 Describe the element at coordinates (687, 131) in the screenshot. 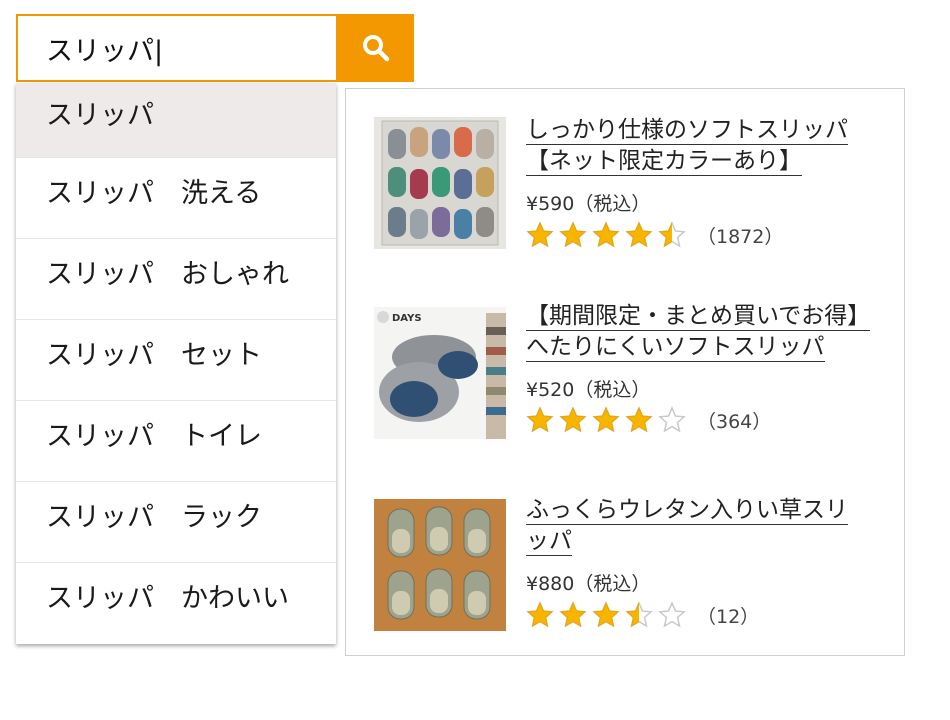

I see `product-name-line1: しっかり仕様のソフトスリッパ` at that location.